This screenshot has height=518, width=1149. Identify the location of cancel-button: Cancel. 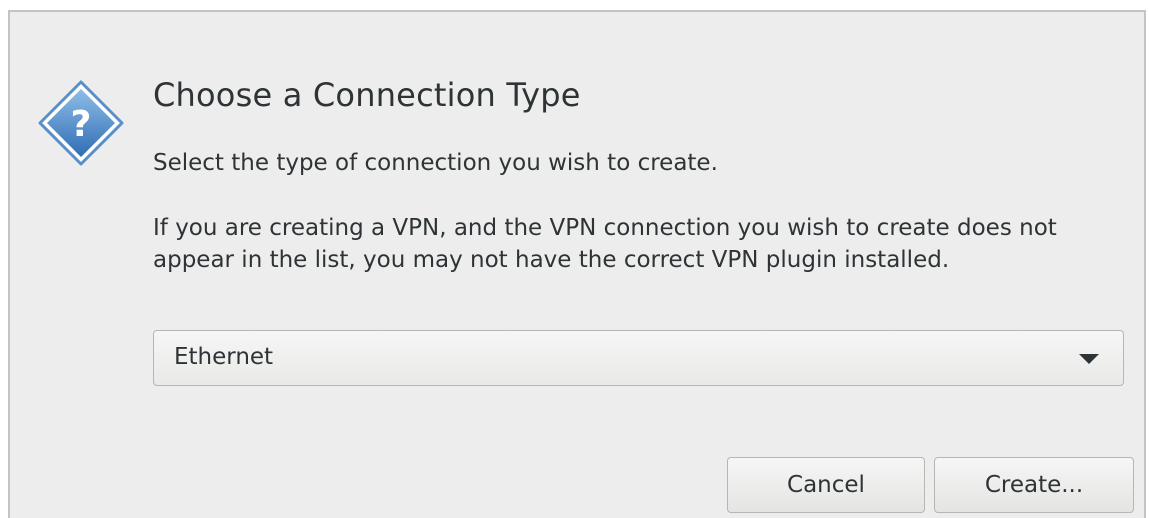
(826, 485).